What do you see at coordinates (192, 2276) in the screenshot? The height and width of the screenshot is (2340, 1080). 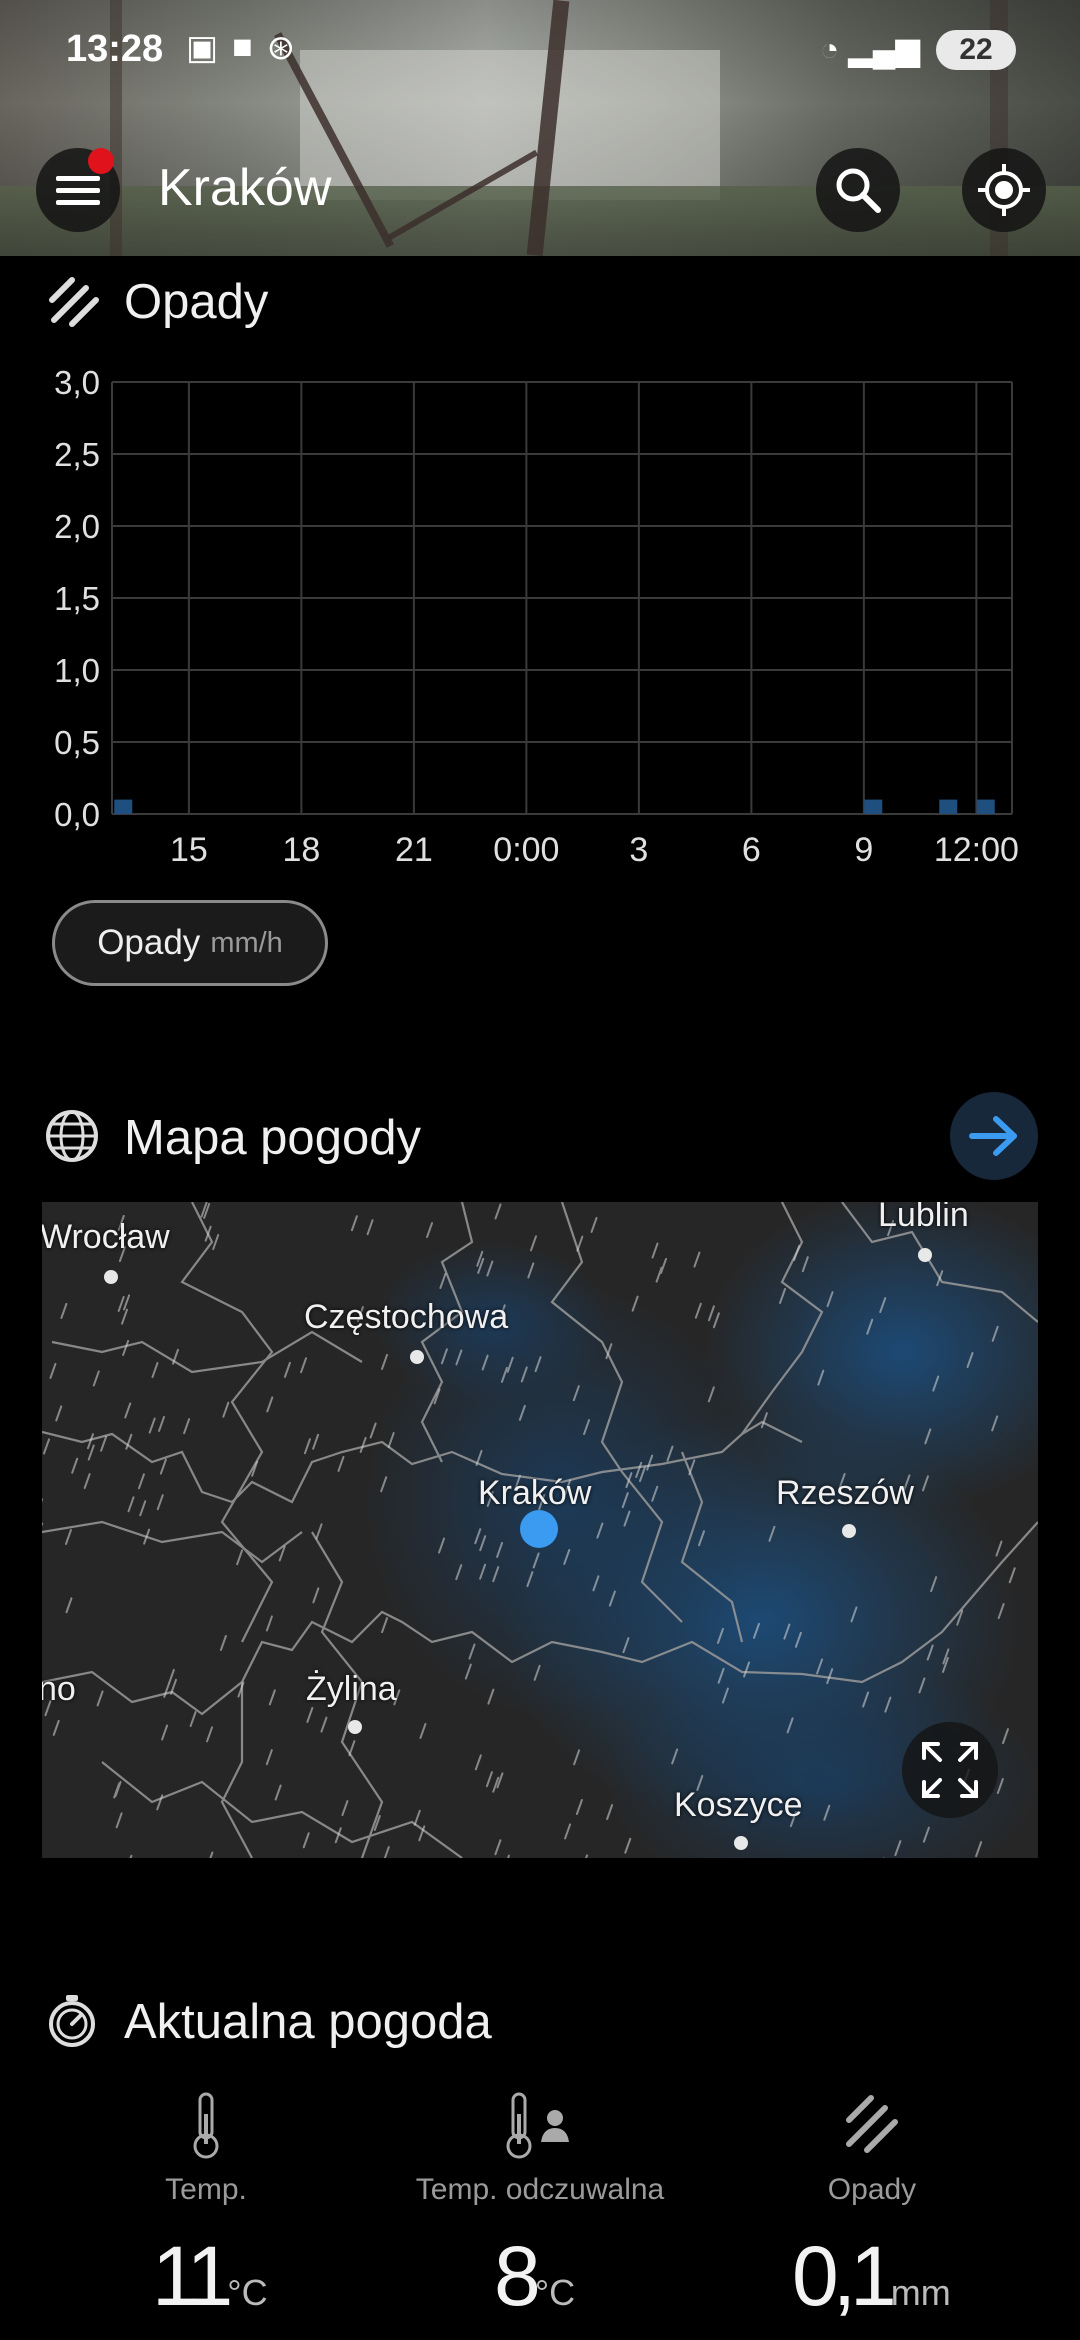 I see `temp-number: 11` at bounding box center [192, 2276].